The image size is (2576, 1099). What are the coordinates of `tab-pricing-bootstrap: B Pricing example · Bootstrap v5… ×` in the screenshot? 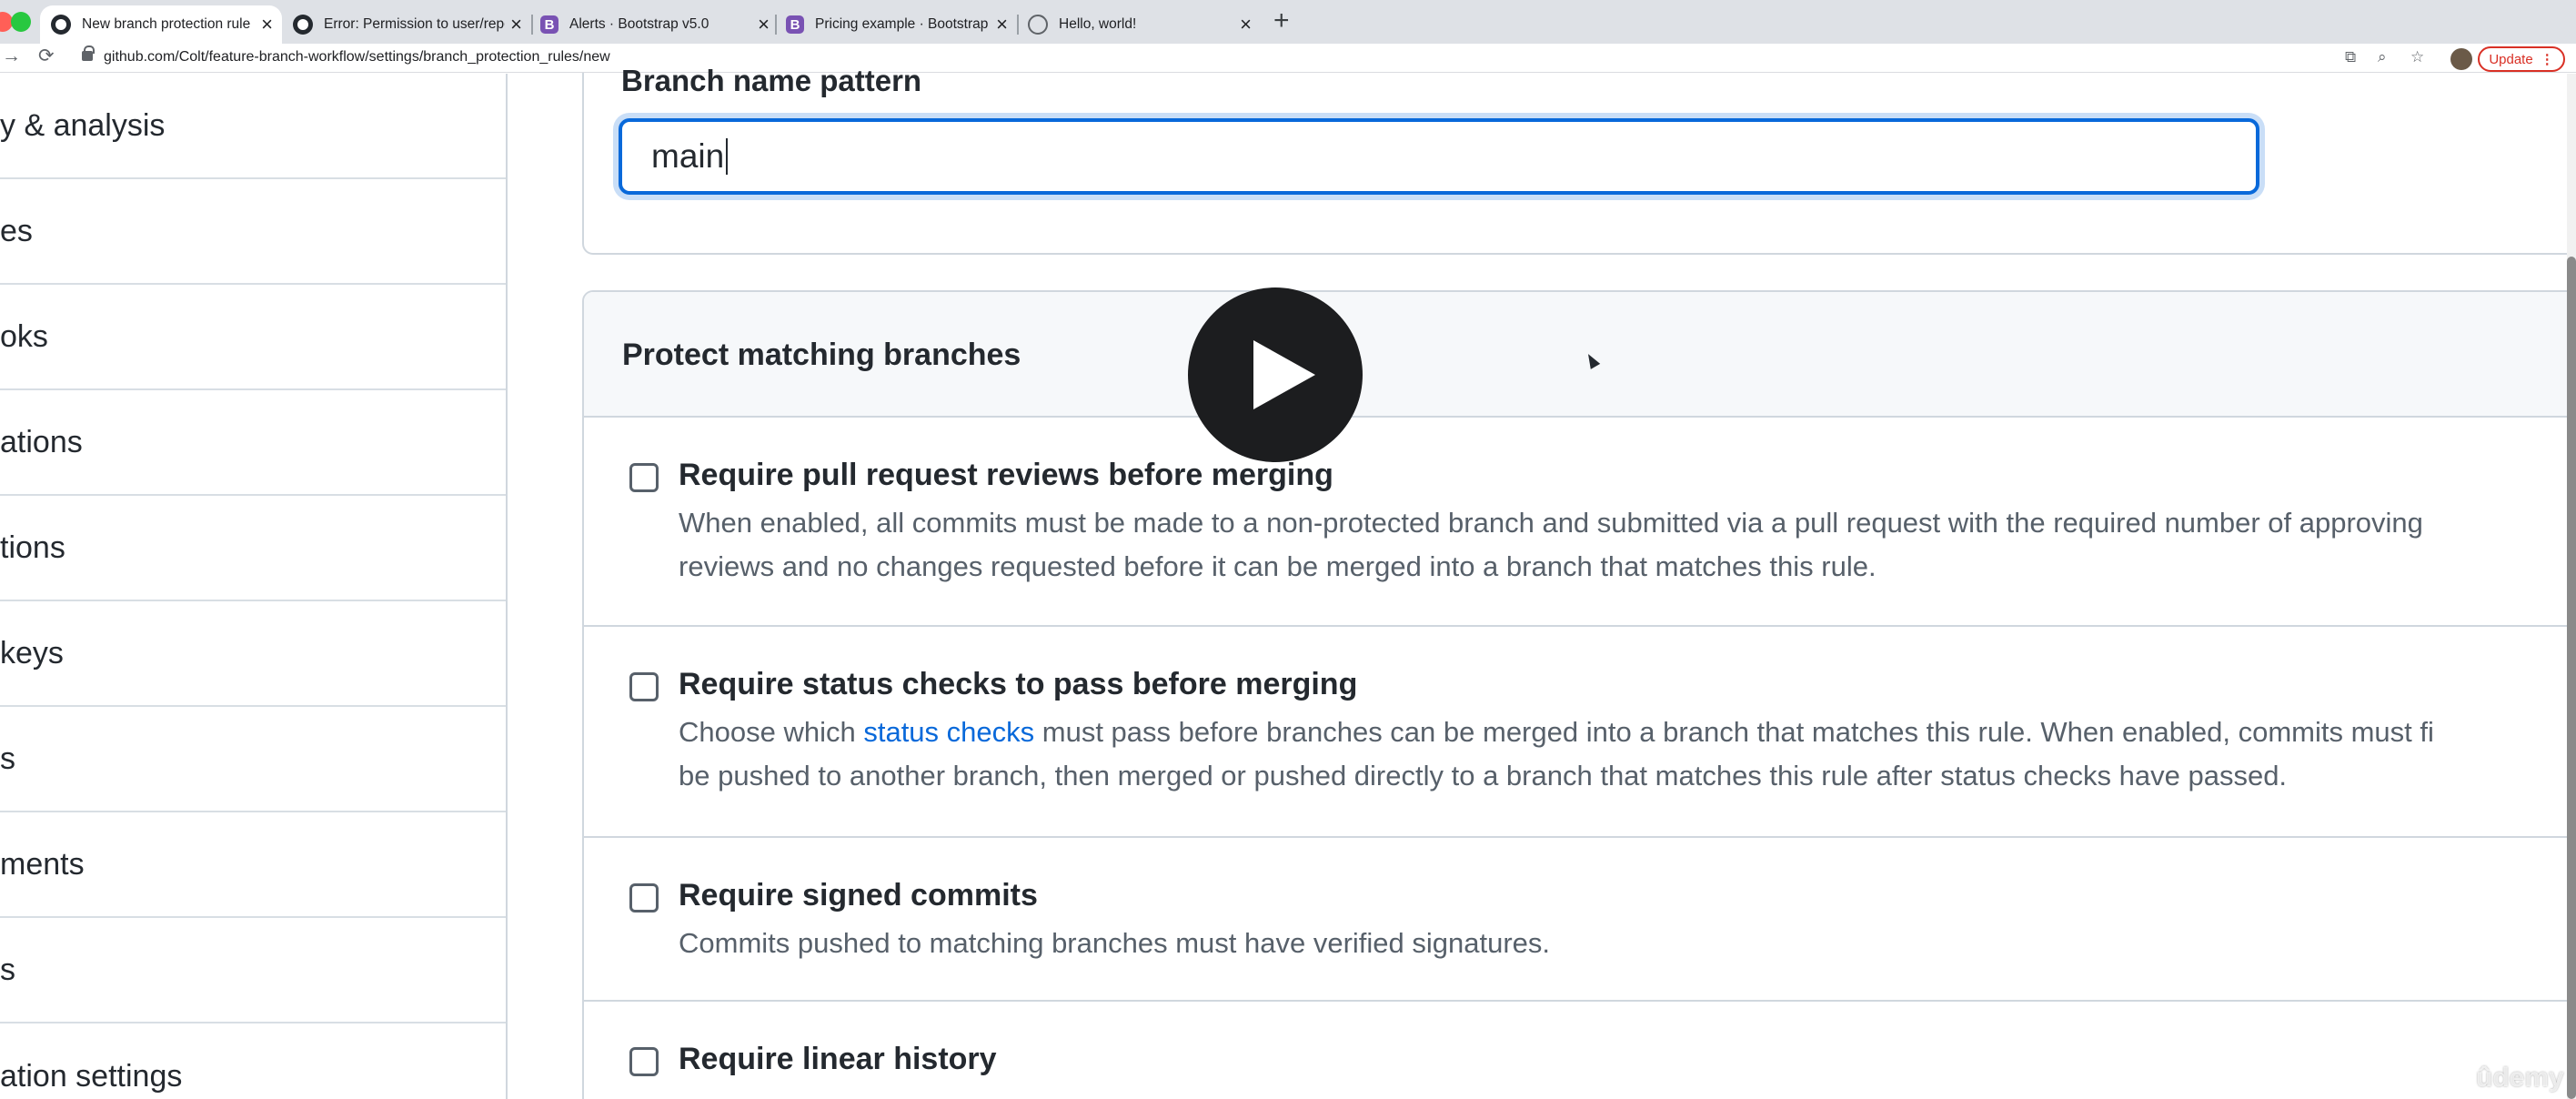 It's located at (899, 24).